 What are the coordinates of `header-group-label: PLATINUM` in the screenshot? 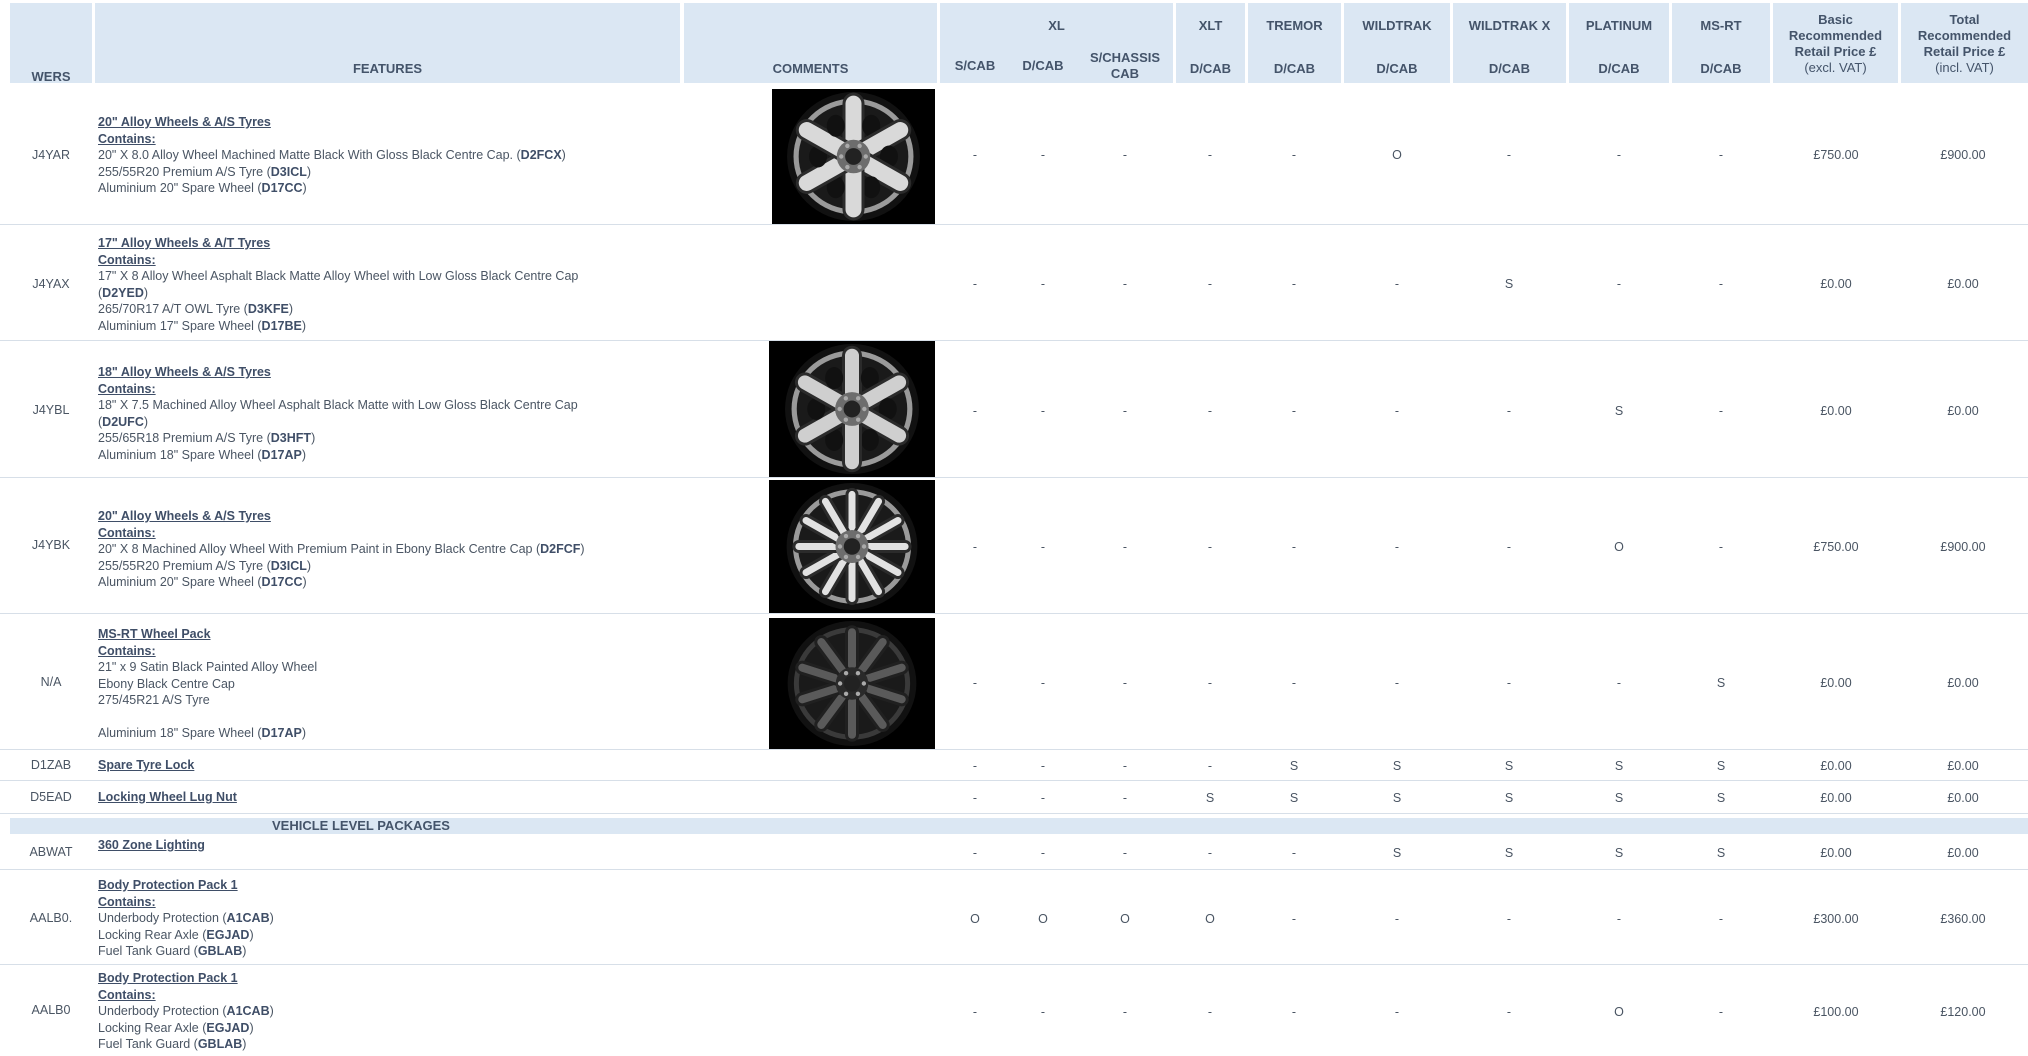 It's located at (1619, 25).